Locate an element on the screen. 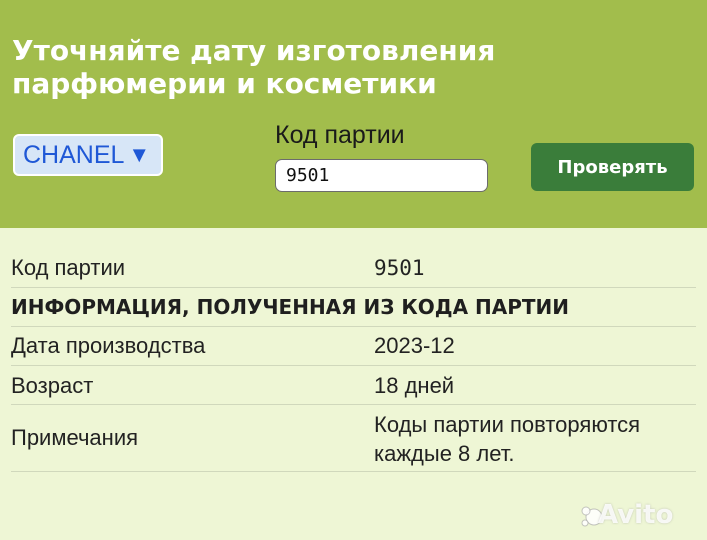 This screenshot has width=707, height=540. notes-label: Примечания is located at coordinates (75, 437).